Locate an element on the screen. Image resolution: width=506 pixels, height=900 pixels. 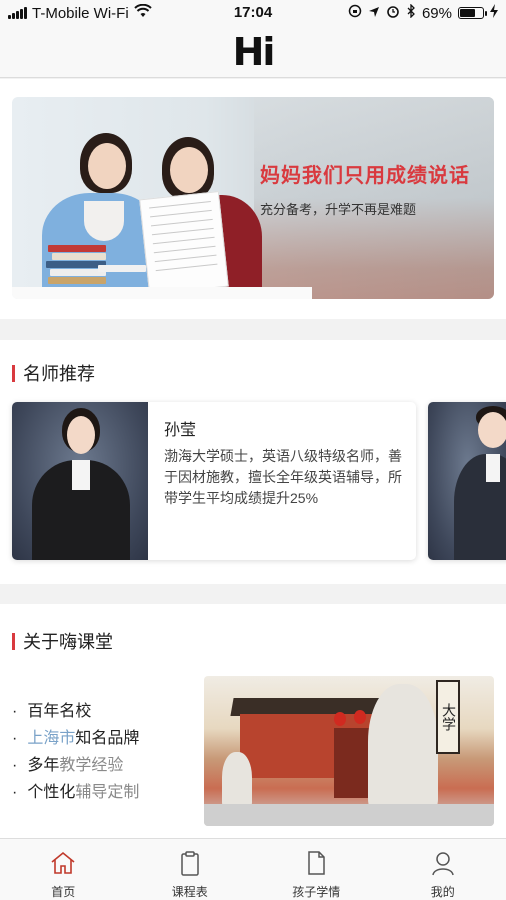
app-logo: Hi is located at coordinates (254, 51).